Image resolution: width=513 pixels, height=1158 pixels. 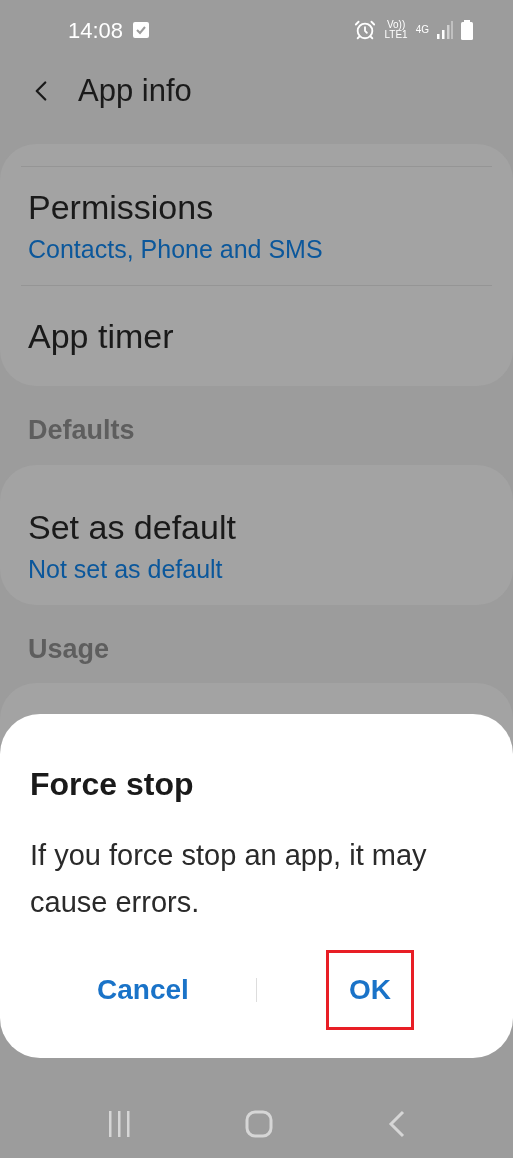 What do you see at coordinates (112, 784) in the screenshot?
I see `dialog-title: Force stop` at bounding box center [112, 784].